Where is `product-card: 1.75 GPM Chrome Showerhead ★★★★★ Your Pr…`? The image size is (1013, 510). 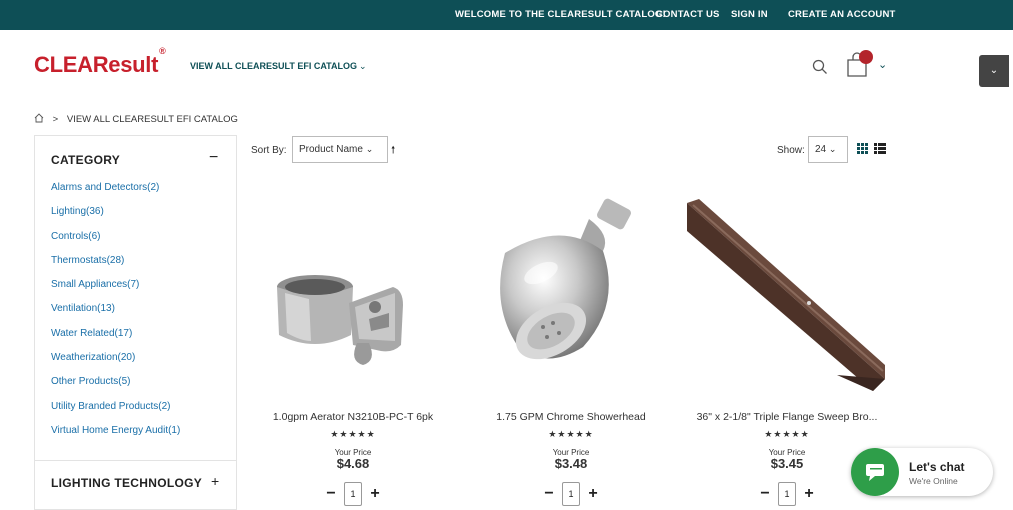 product-card: 1.75 GPM Chrome Showerhead ★★★★★ Your Pr… is located at coordinates (571, 352).